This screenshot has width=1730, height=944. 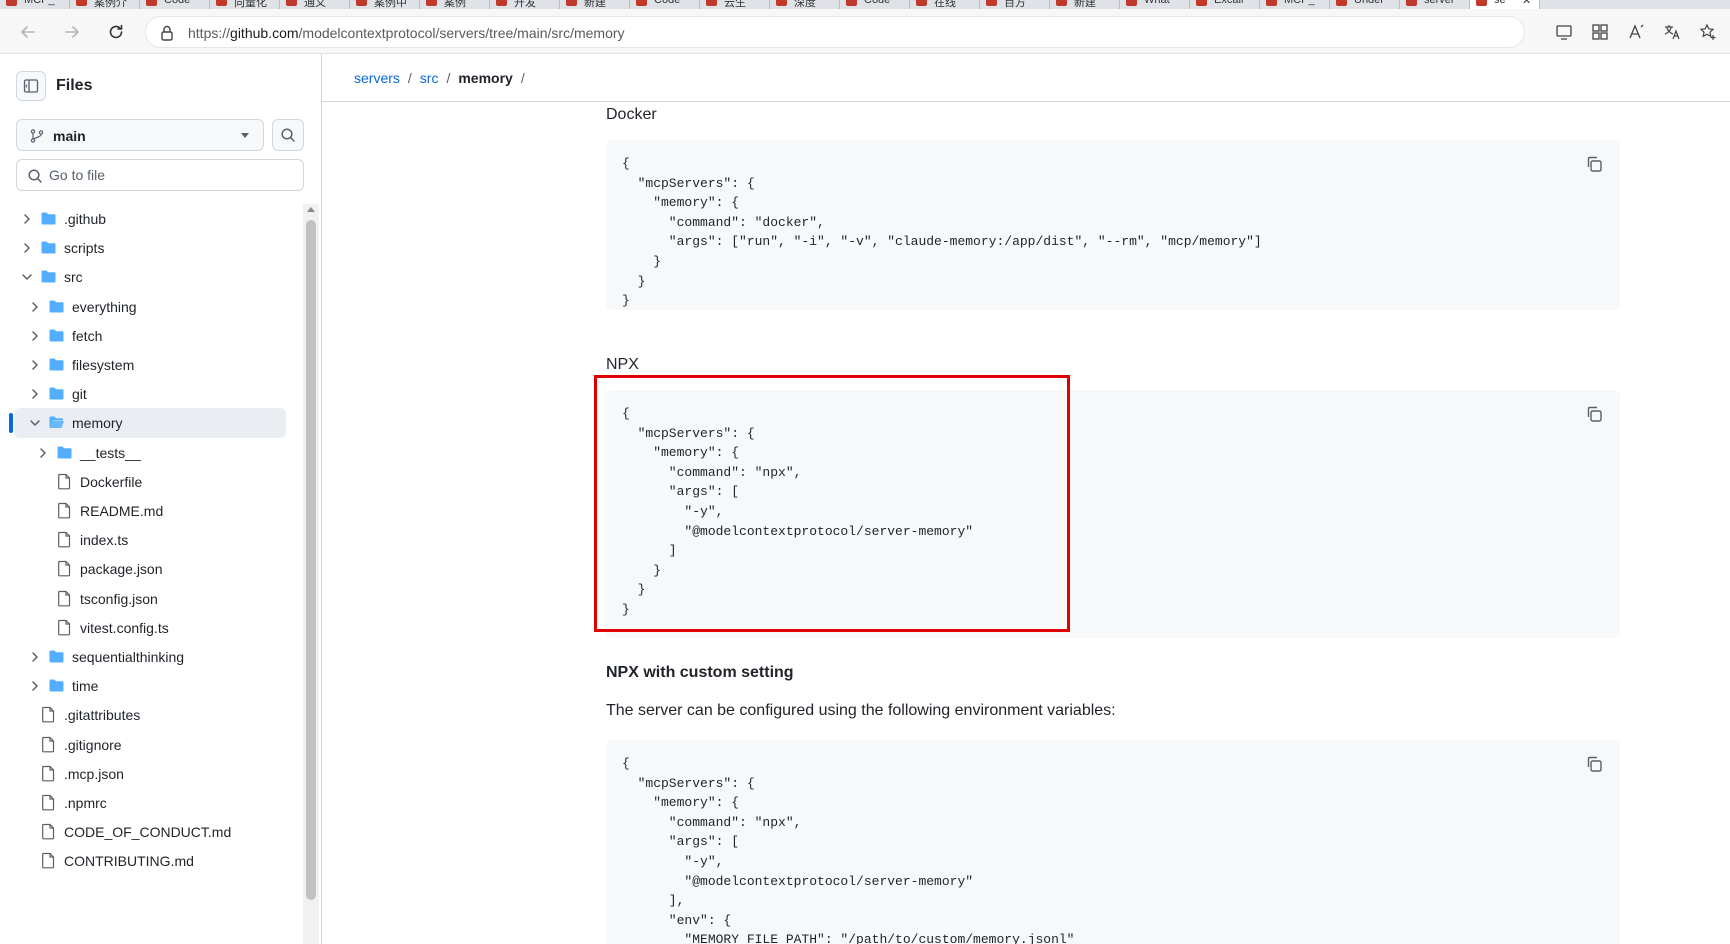 I want to click on tree-file-item: CONTRIBUTING.md, so click(x=145, y=861).